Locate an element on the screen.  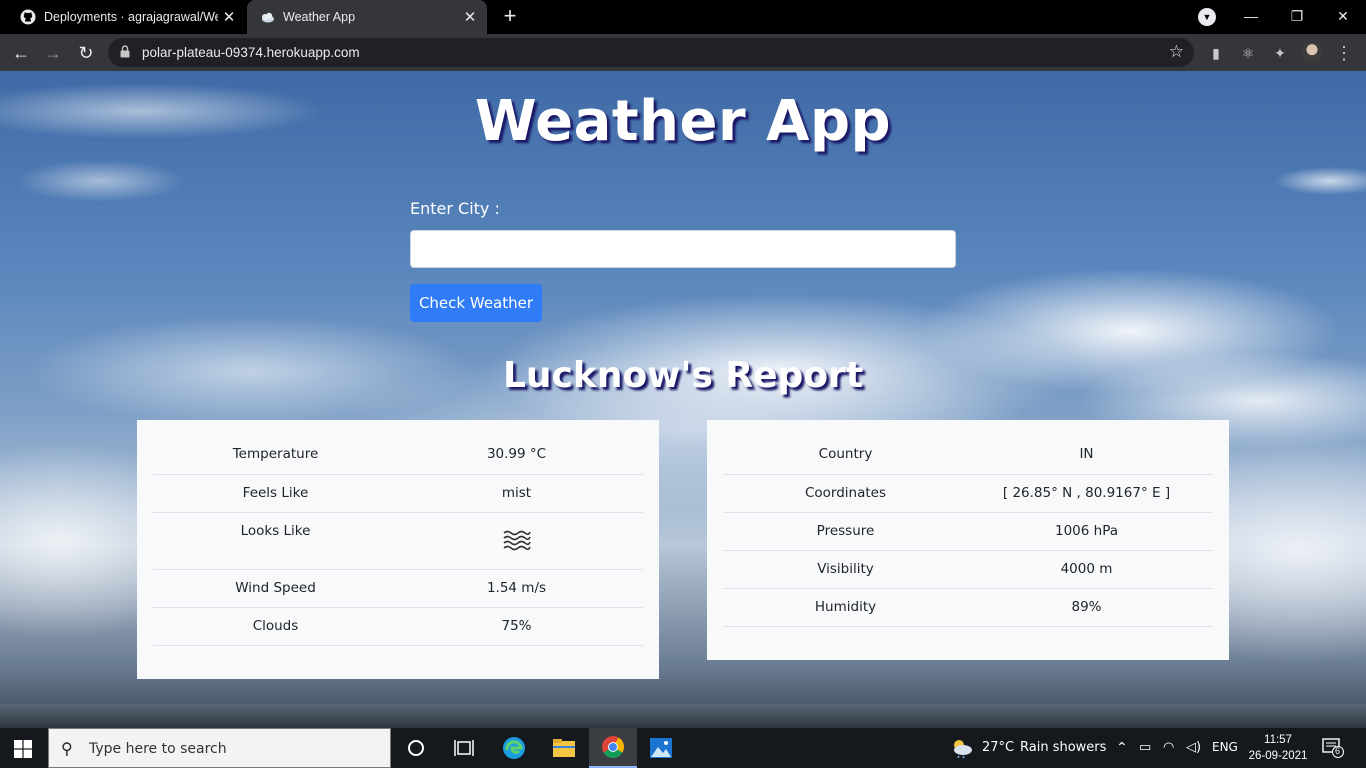
reload-icon: ↻ is located at coordinates (86, 53).